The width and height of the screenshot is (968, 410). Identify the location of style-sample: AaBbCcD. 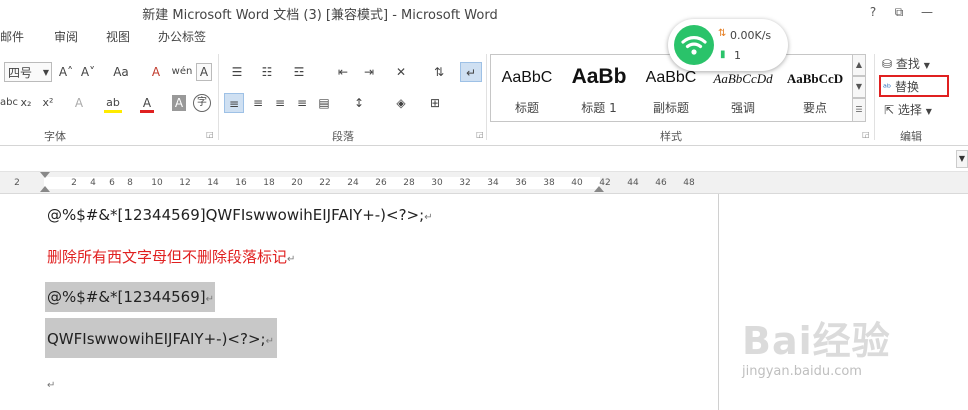
(815, 78).